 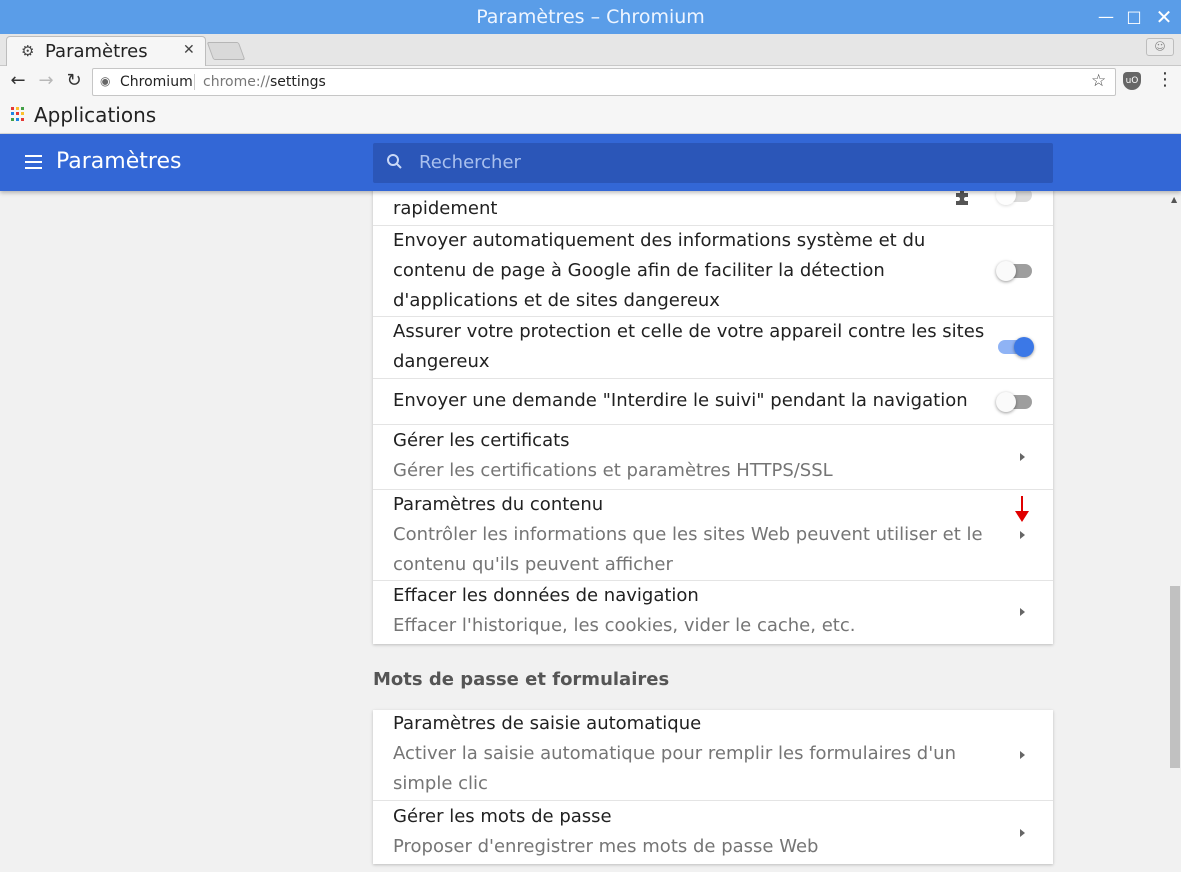 I want to click on settings-header: Paramètres Rechercher, so click(x=590, y=162).